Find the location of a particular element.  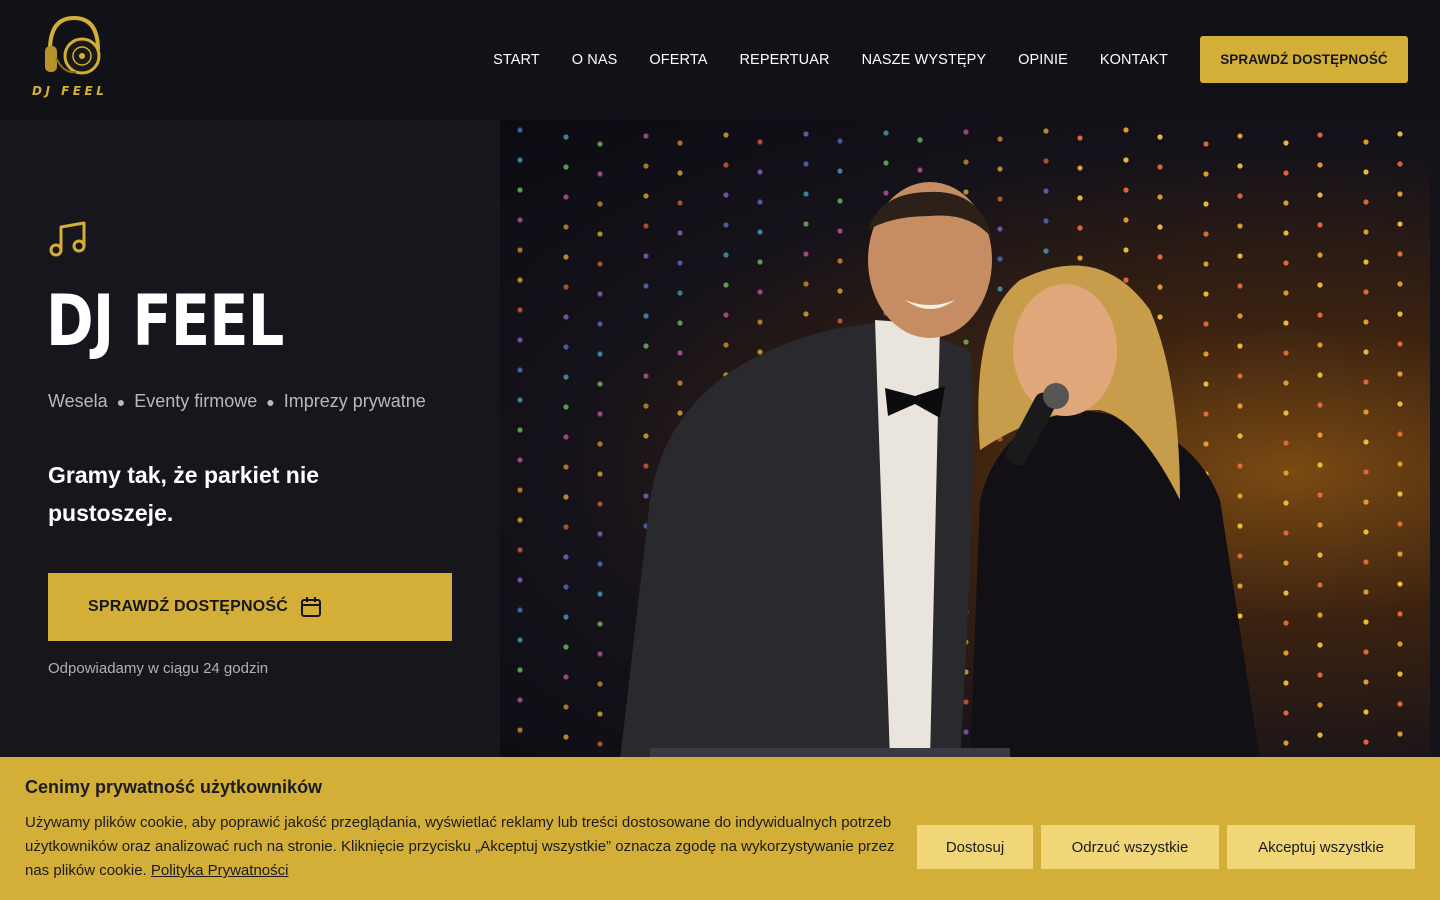

hero-availability-button: SPRAWDŹ DOSTĘPNOŚĆ is located at coordinates (250, 607).